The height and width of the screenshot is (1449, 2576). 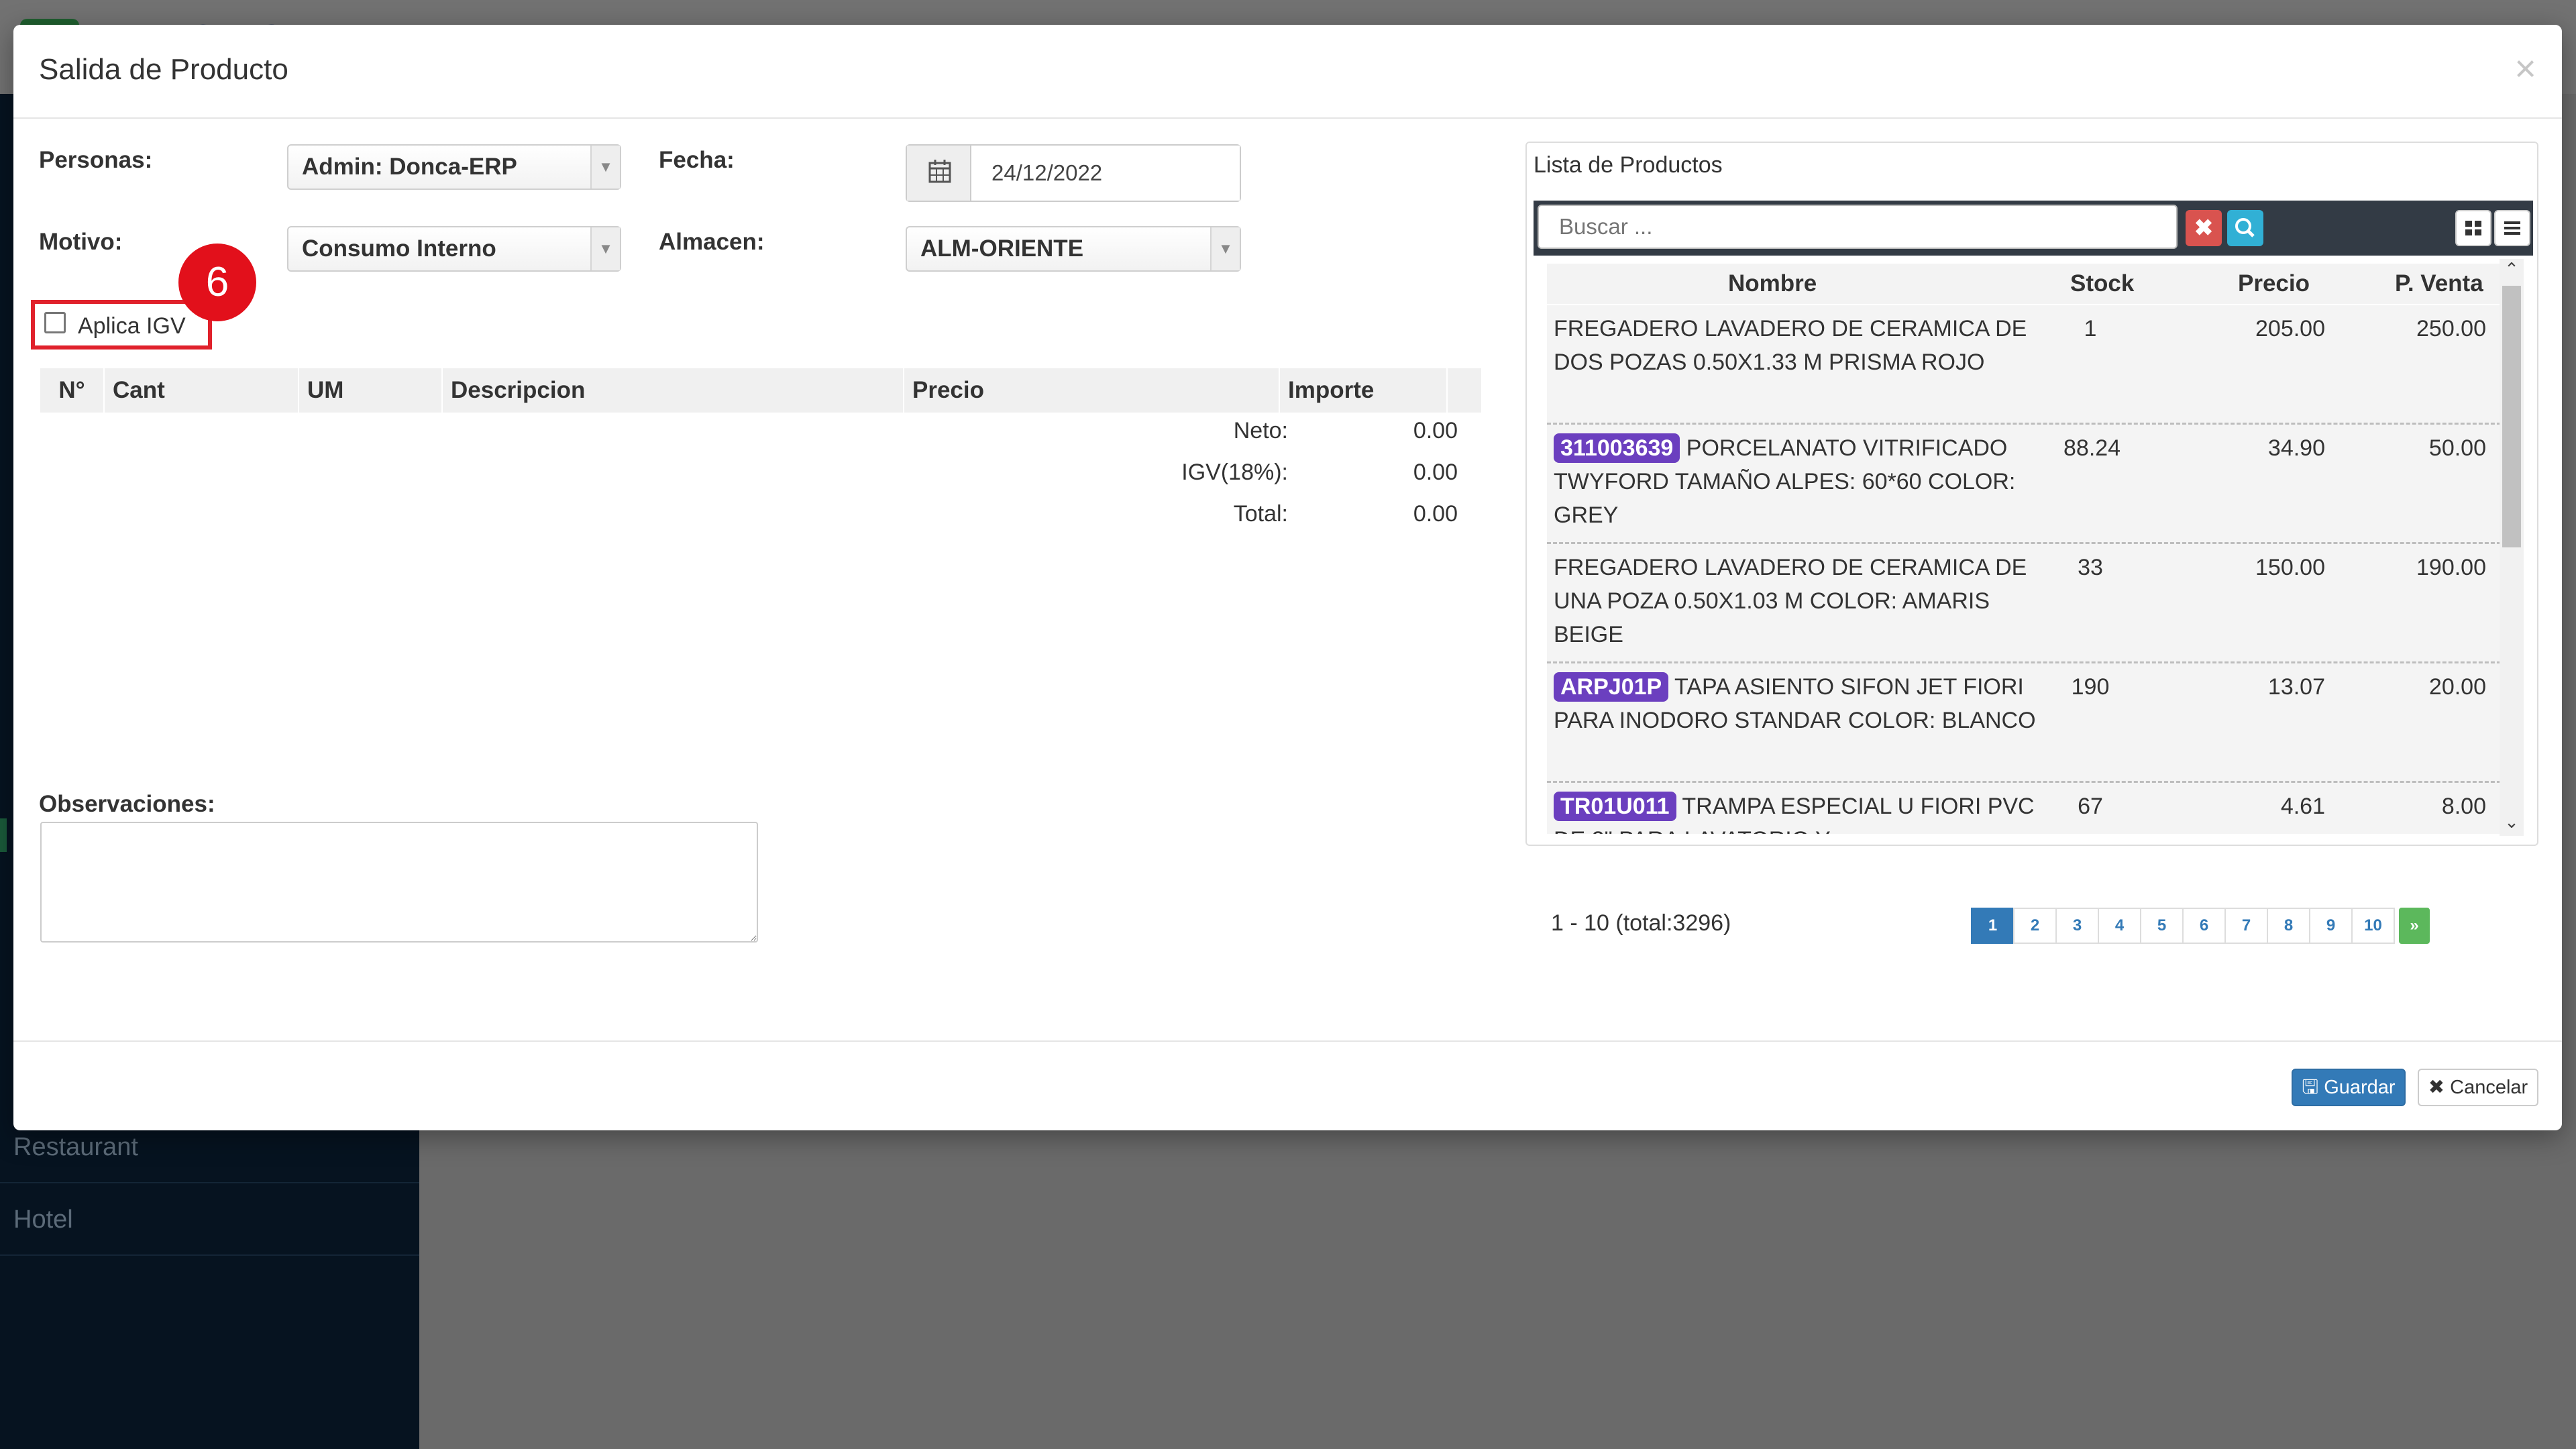 I want to click on cancel-button: ✖ Cancelar, so click(x=2478, y=1087).